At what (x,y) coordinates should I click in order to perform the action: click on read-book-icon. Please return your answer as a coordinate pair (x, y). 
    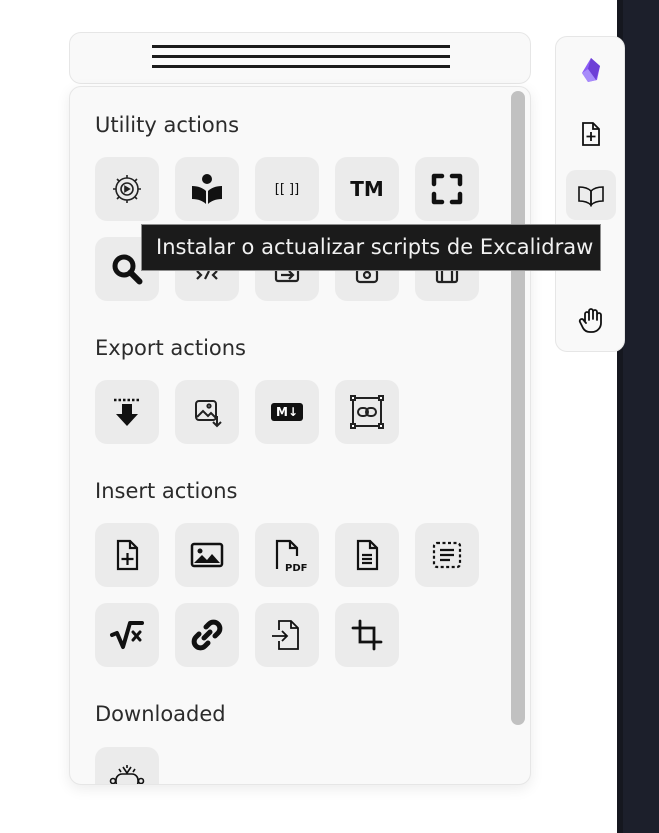
    Looking at the image, I should click on (207, 189).